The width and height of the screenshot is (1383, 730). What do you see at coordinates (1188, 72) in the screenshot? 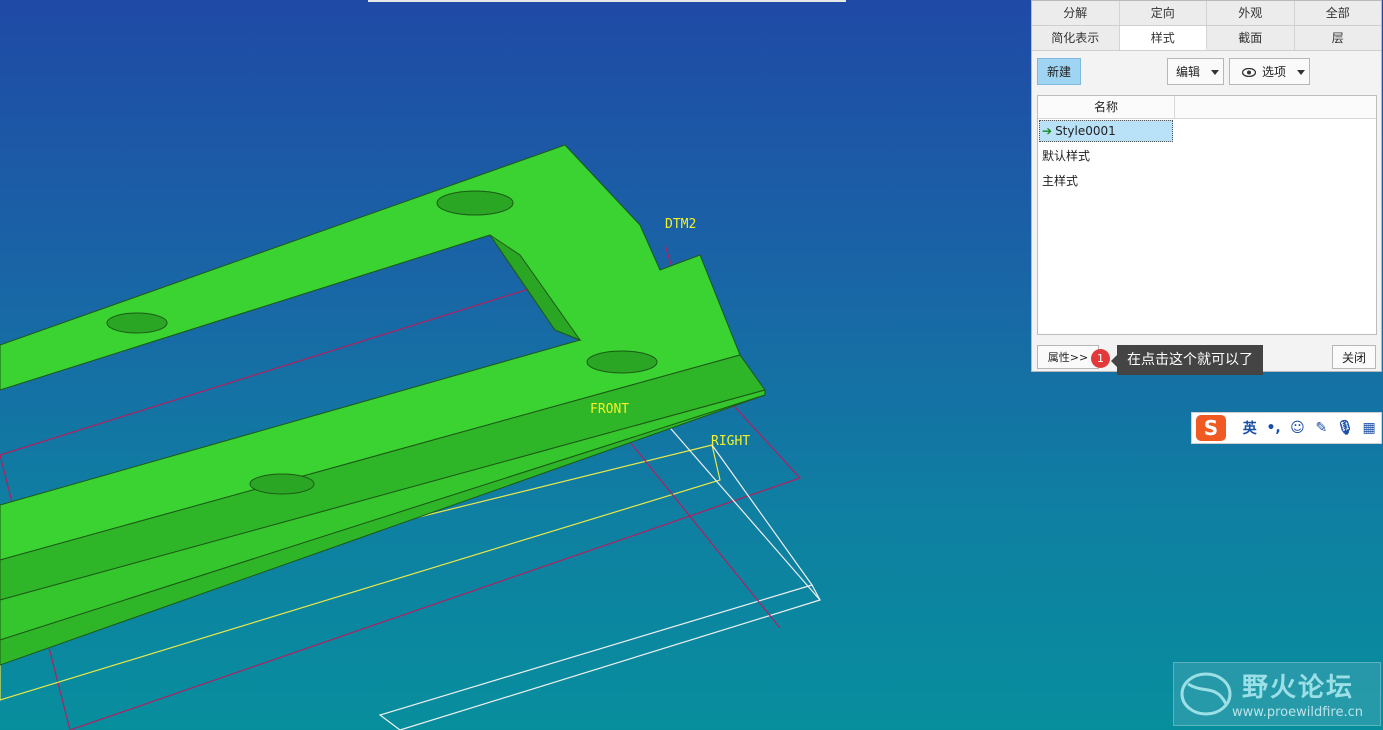
I see `edit-label: 编辑` at bounding box center [1188, 72].